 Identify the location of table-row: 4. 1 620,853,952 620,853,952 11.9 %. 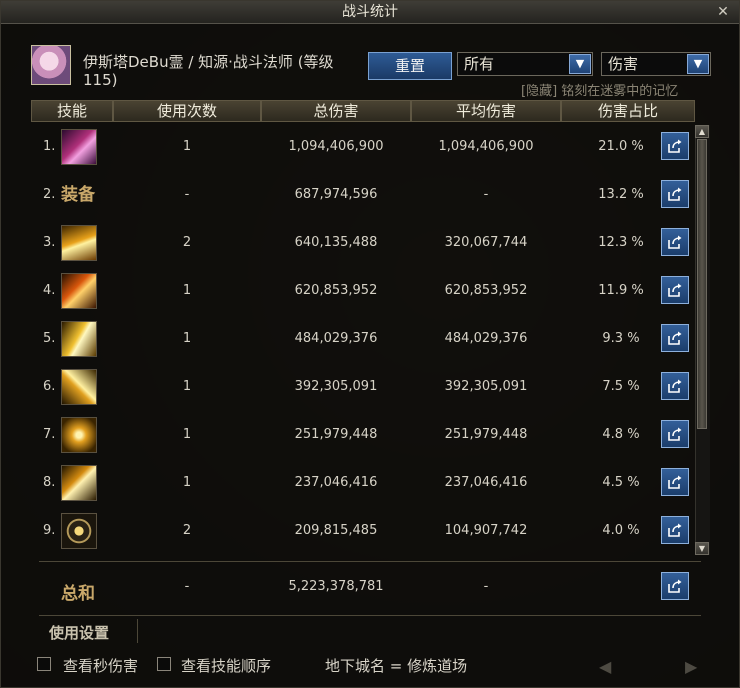
(363, 291).